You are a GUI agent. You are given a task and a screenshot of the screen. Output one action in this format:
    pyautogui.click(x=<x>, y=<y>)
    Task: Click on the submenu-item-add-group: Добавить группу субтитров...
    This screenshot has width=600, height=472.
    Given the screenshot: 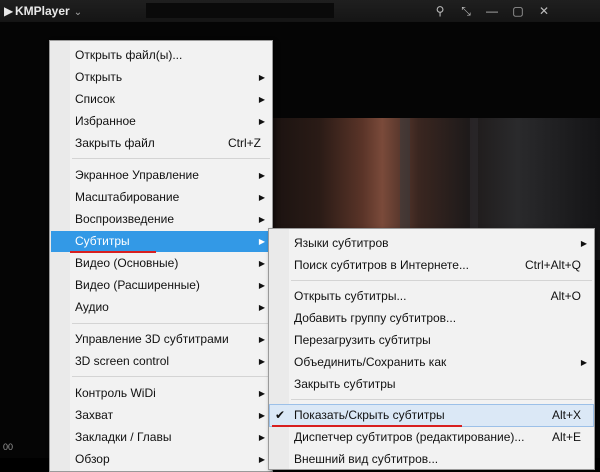 What is the action you would take?
    pyautogui.click(x=431, y=318)
    